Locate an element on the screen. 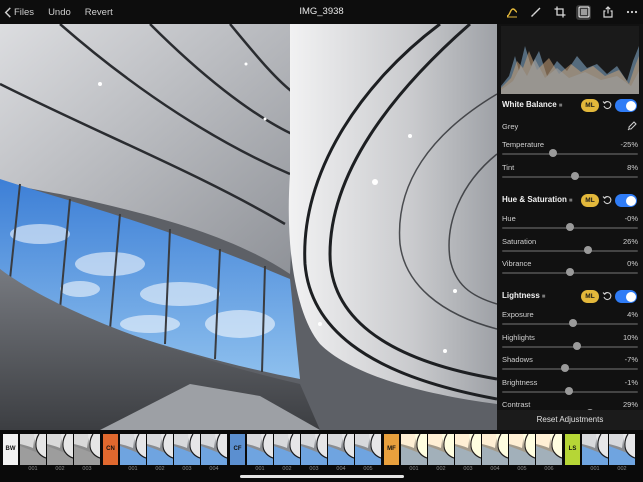  slider-row-vibrance: Vibrance 0% is located at coordinates (570, 269).